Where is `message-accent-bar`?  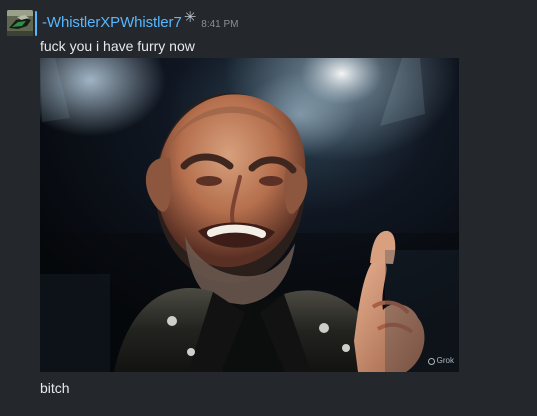 message-accent-bar is located at coordinates (36, 23).